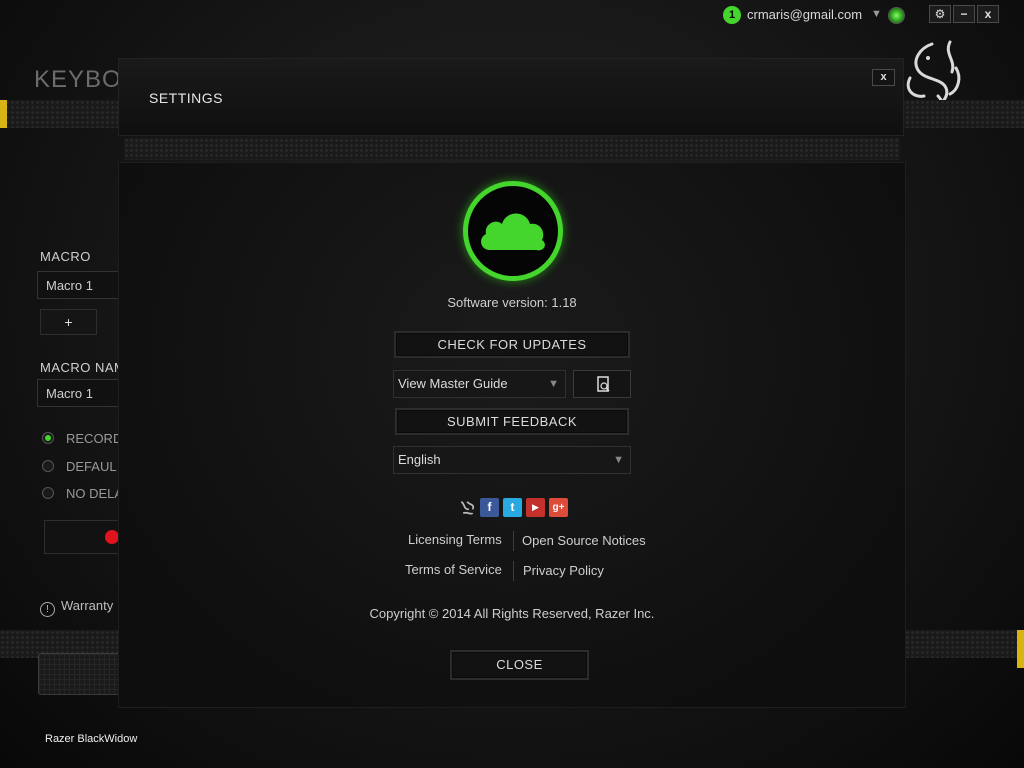 The width and height of the screenshot is (1024, 768). I want to click on left-tab-accent, so click(3, 114).